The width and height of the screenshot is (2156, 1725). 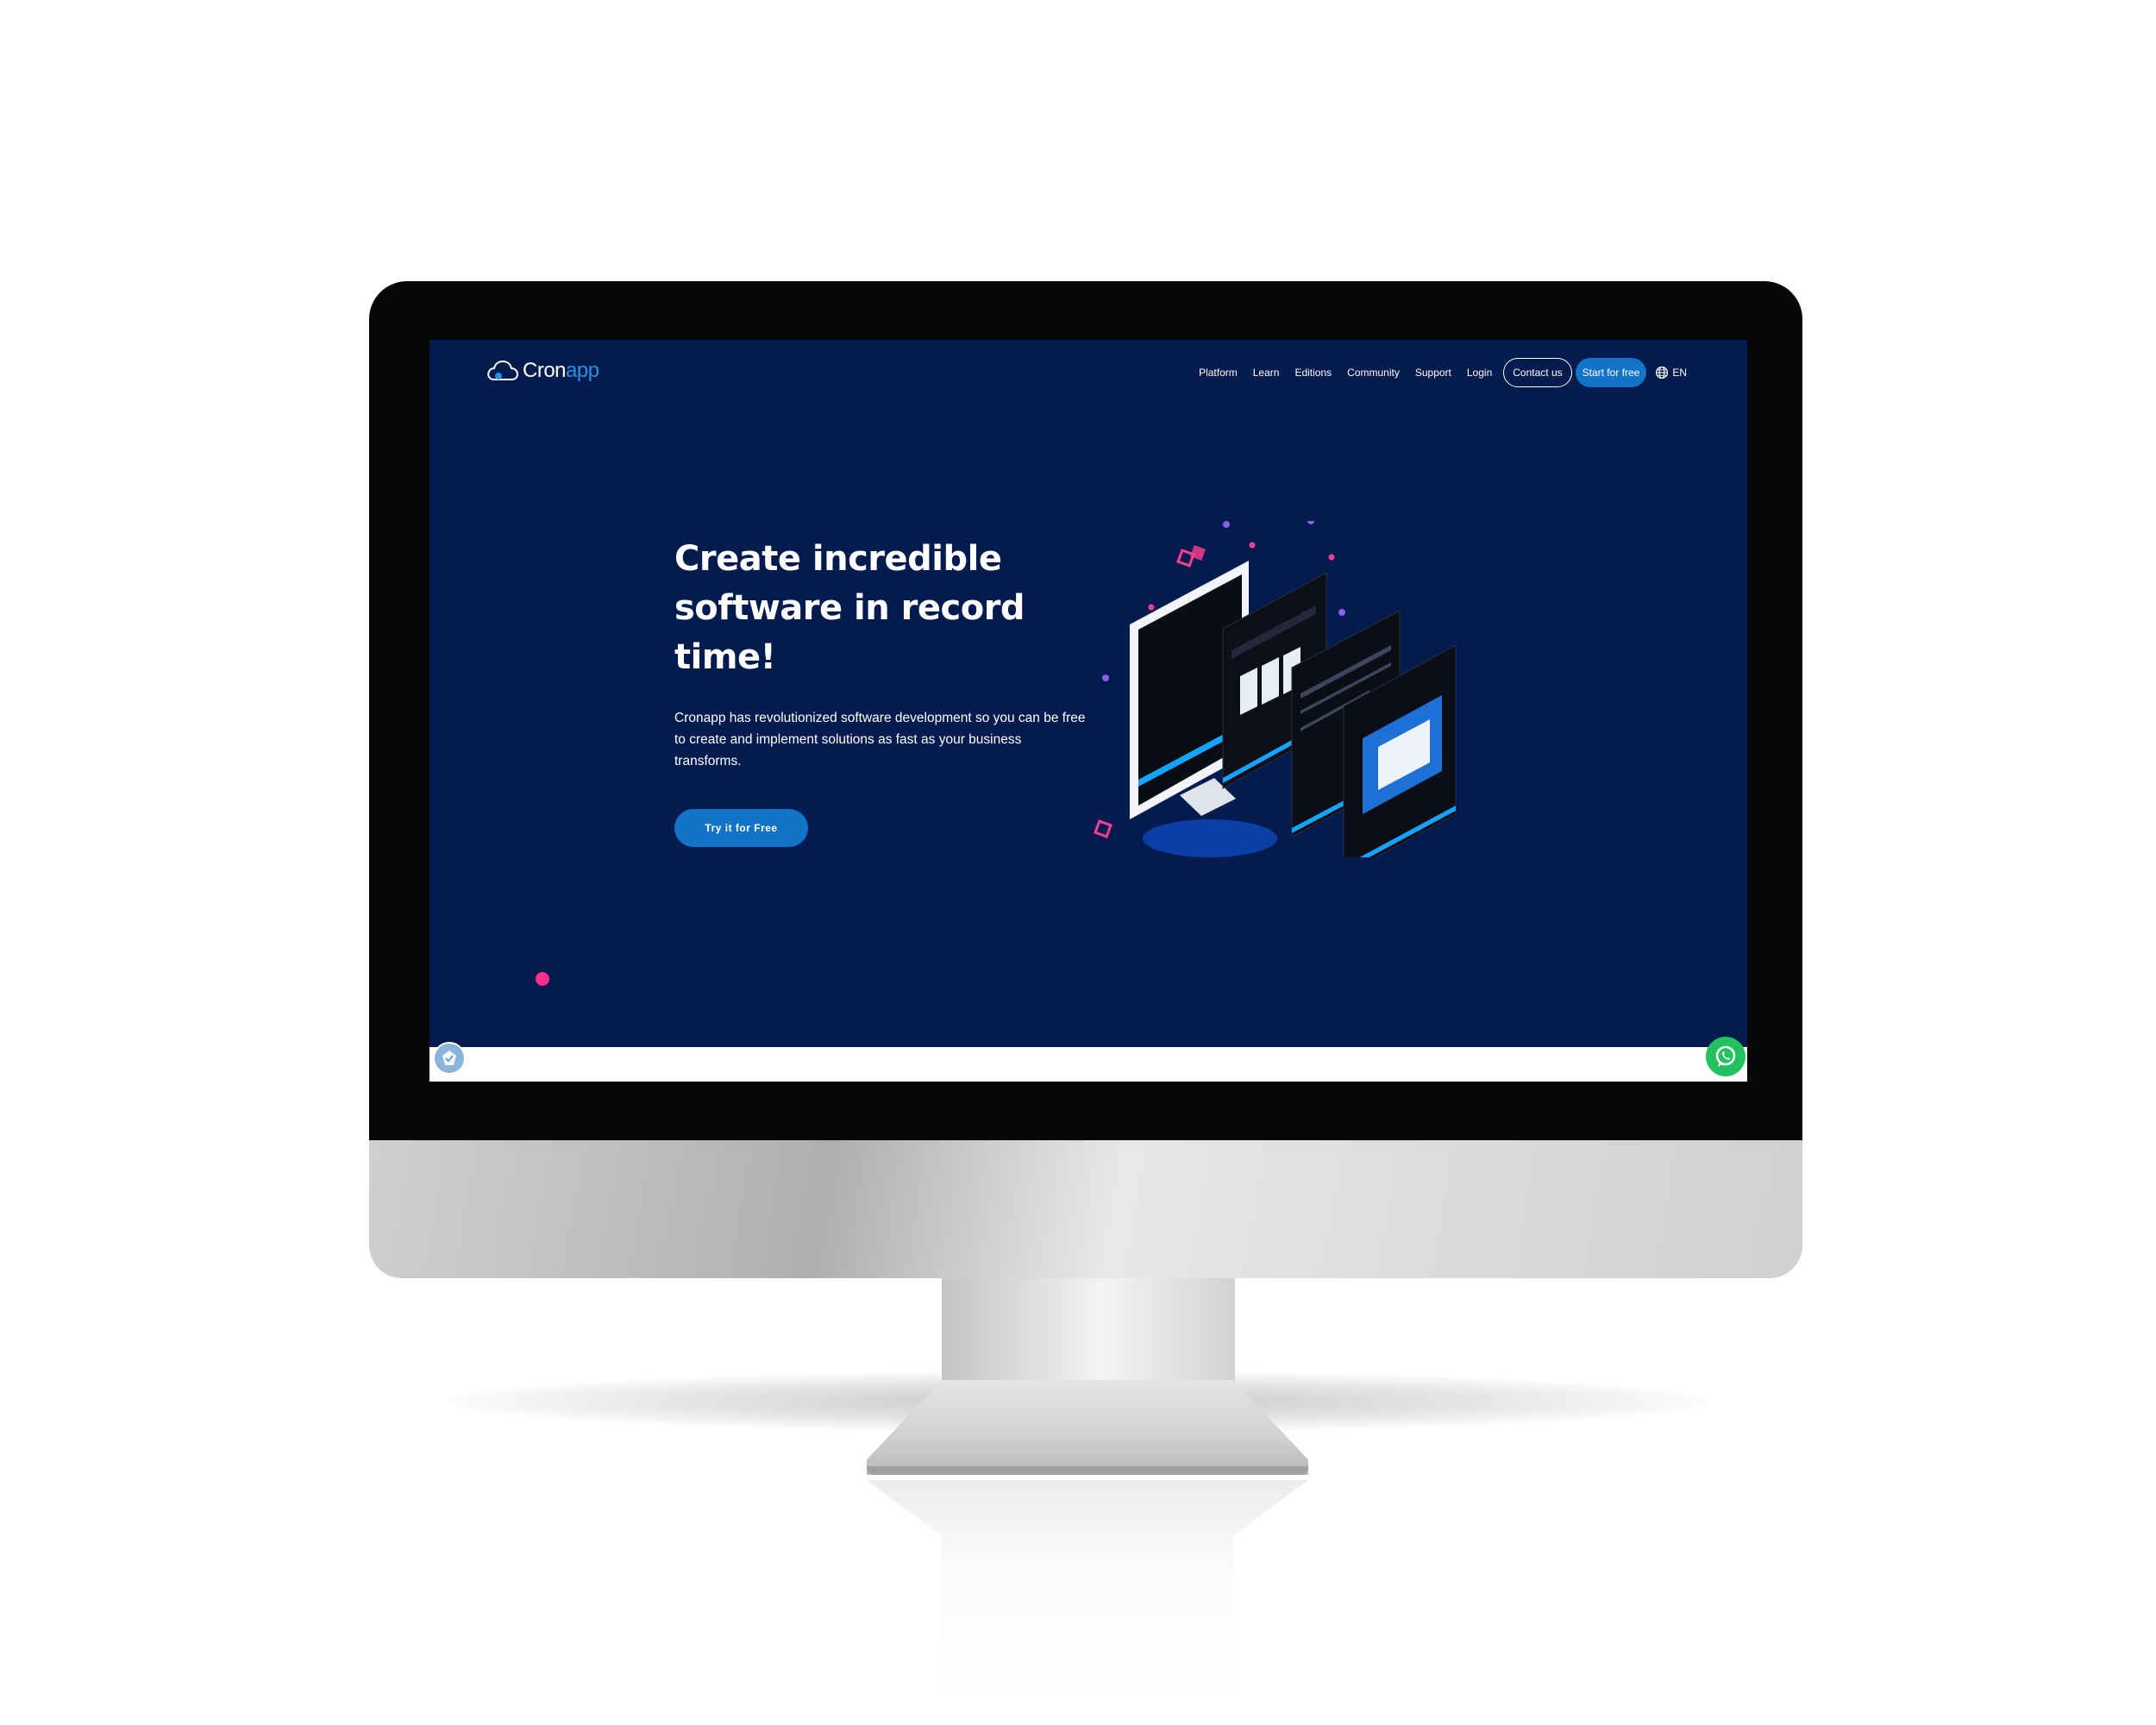 I want to click on start-for-free-button: Start for free, so click(x=1611, y=372).